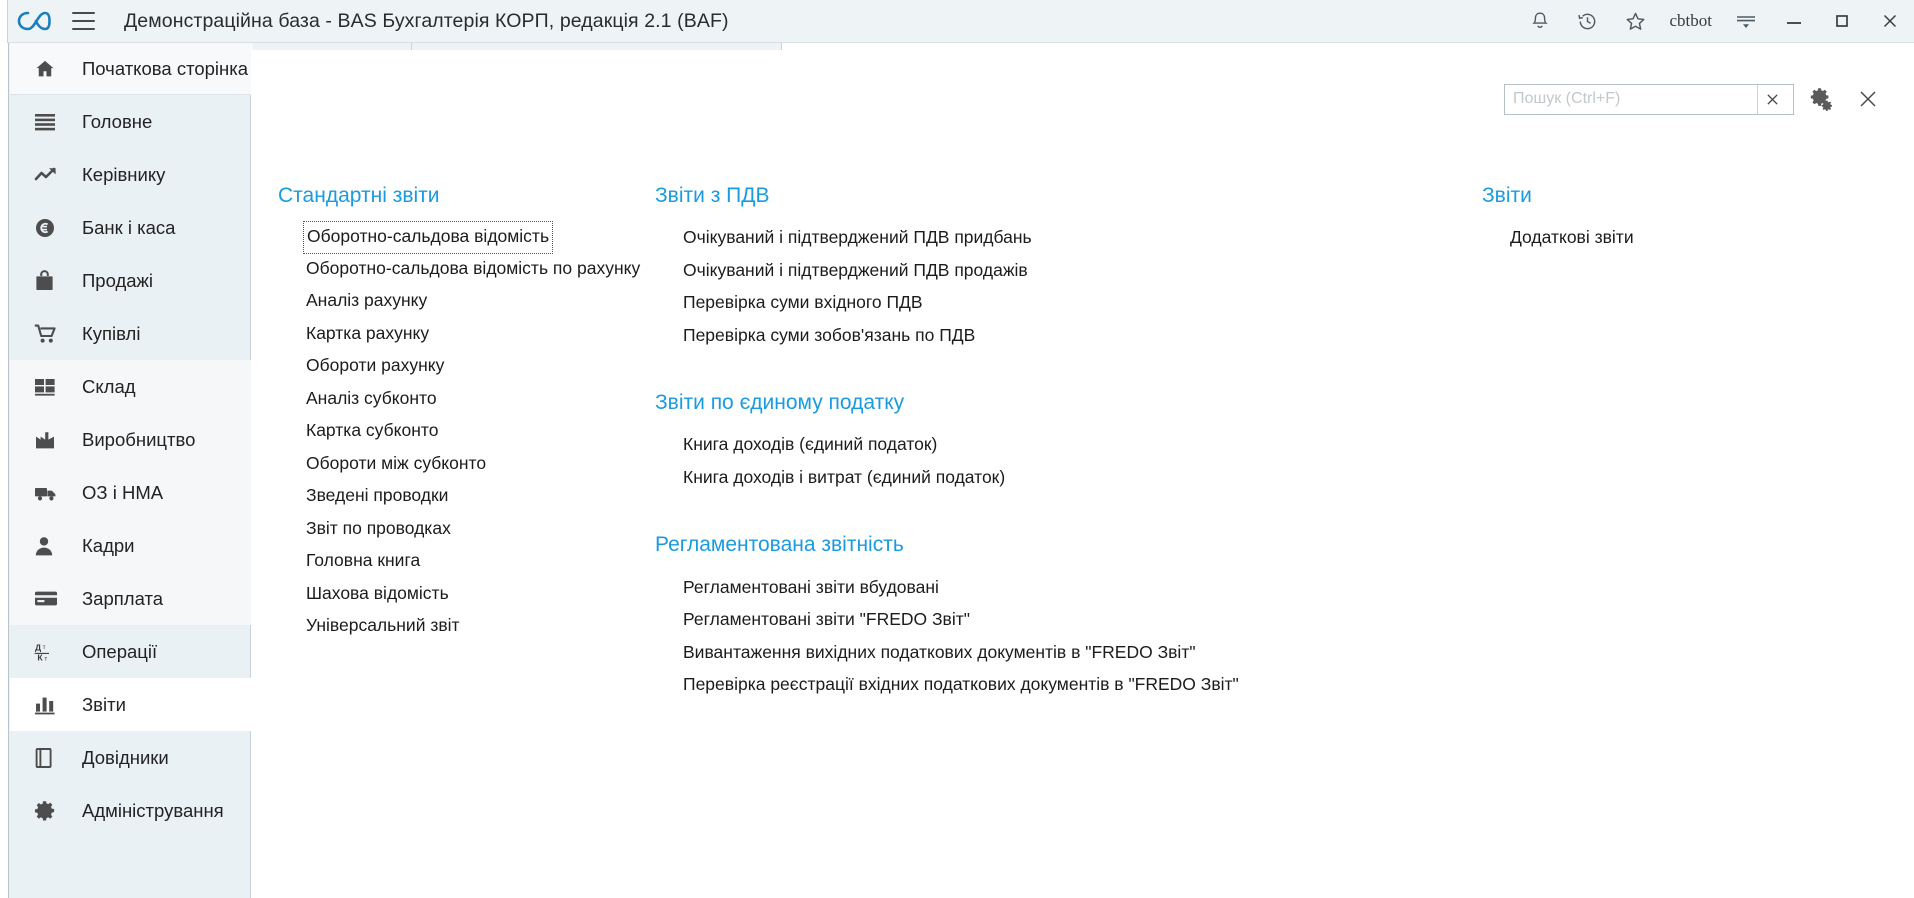 The height and width of the screenshot is (898, 1914). Describe the element at coordinates (1083, 46) in the screenshot. I see `tab-strip` at that location.